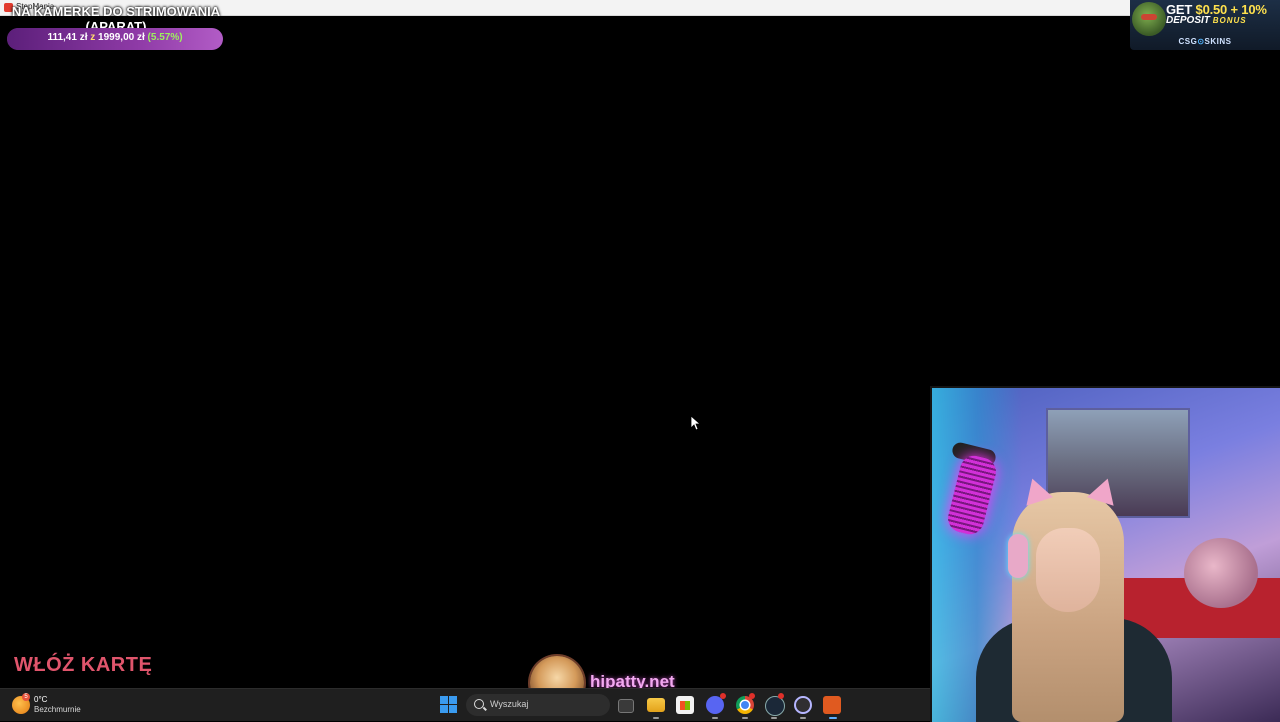 The image size is (1280, 722). What do you see at coordinates (83, 665) in the screenshot?
I see `insert-card-prompt: WŁÓŻ KARTĘ` at bounding box center [83, 665].